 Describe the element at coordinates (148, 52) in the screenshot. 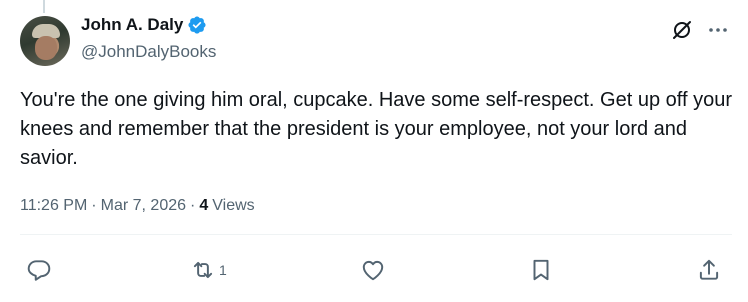

I see `author-handle: @JohnDalyBooks` at that location.